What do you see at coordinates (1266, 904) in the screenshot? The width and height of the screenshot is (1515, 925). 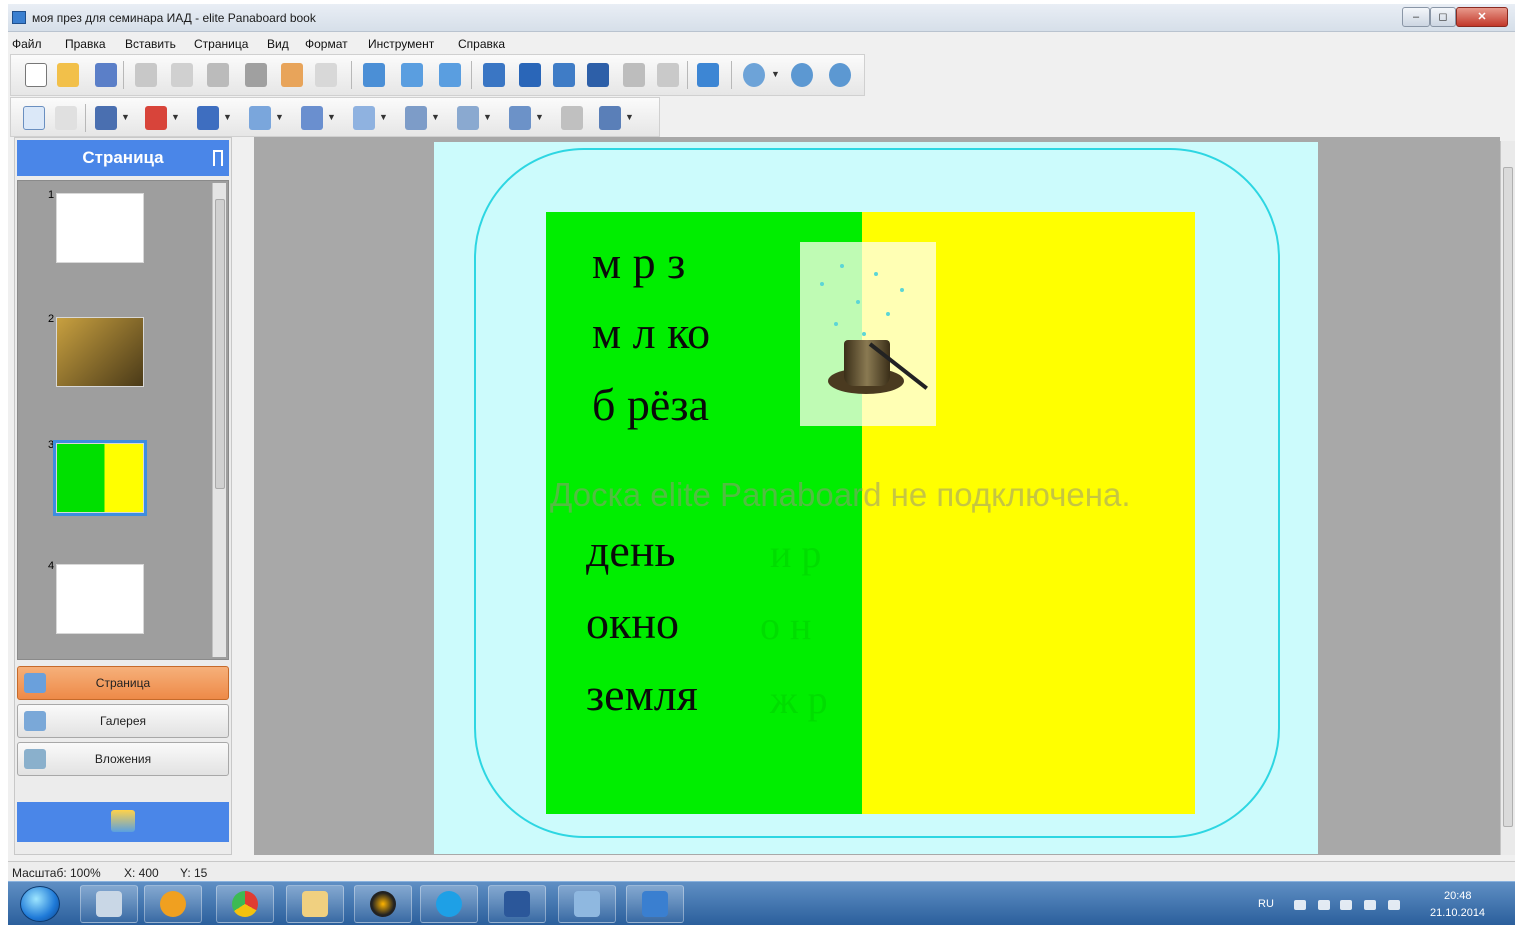 I see `language-indicator: RU` at bounding box center [1266, 904].